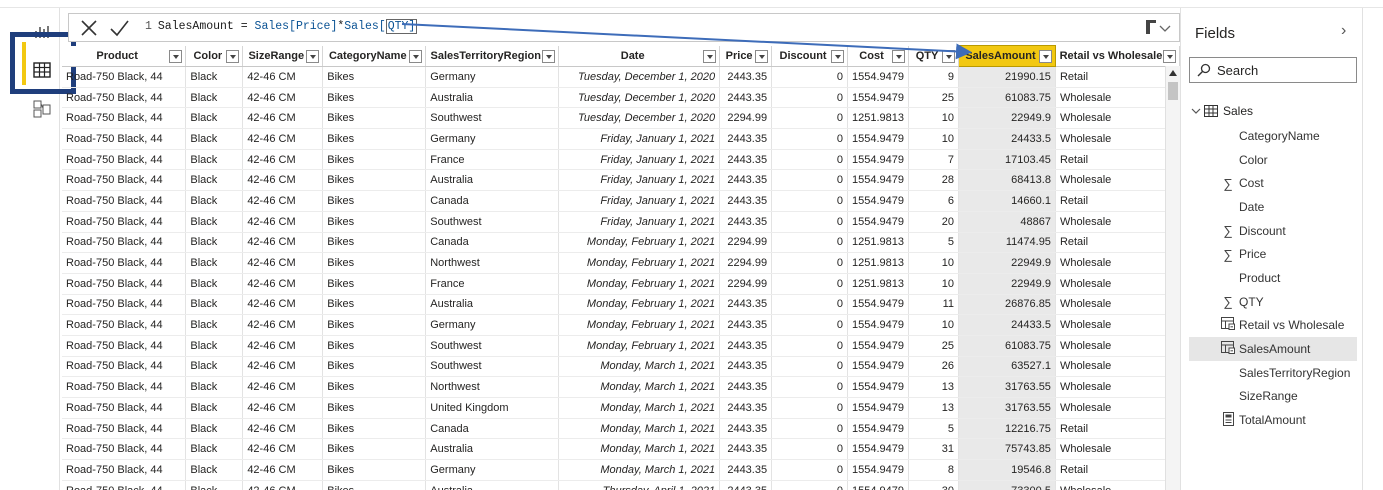  I want to click on field-item-date: Date, so click(1273, 207).